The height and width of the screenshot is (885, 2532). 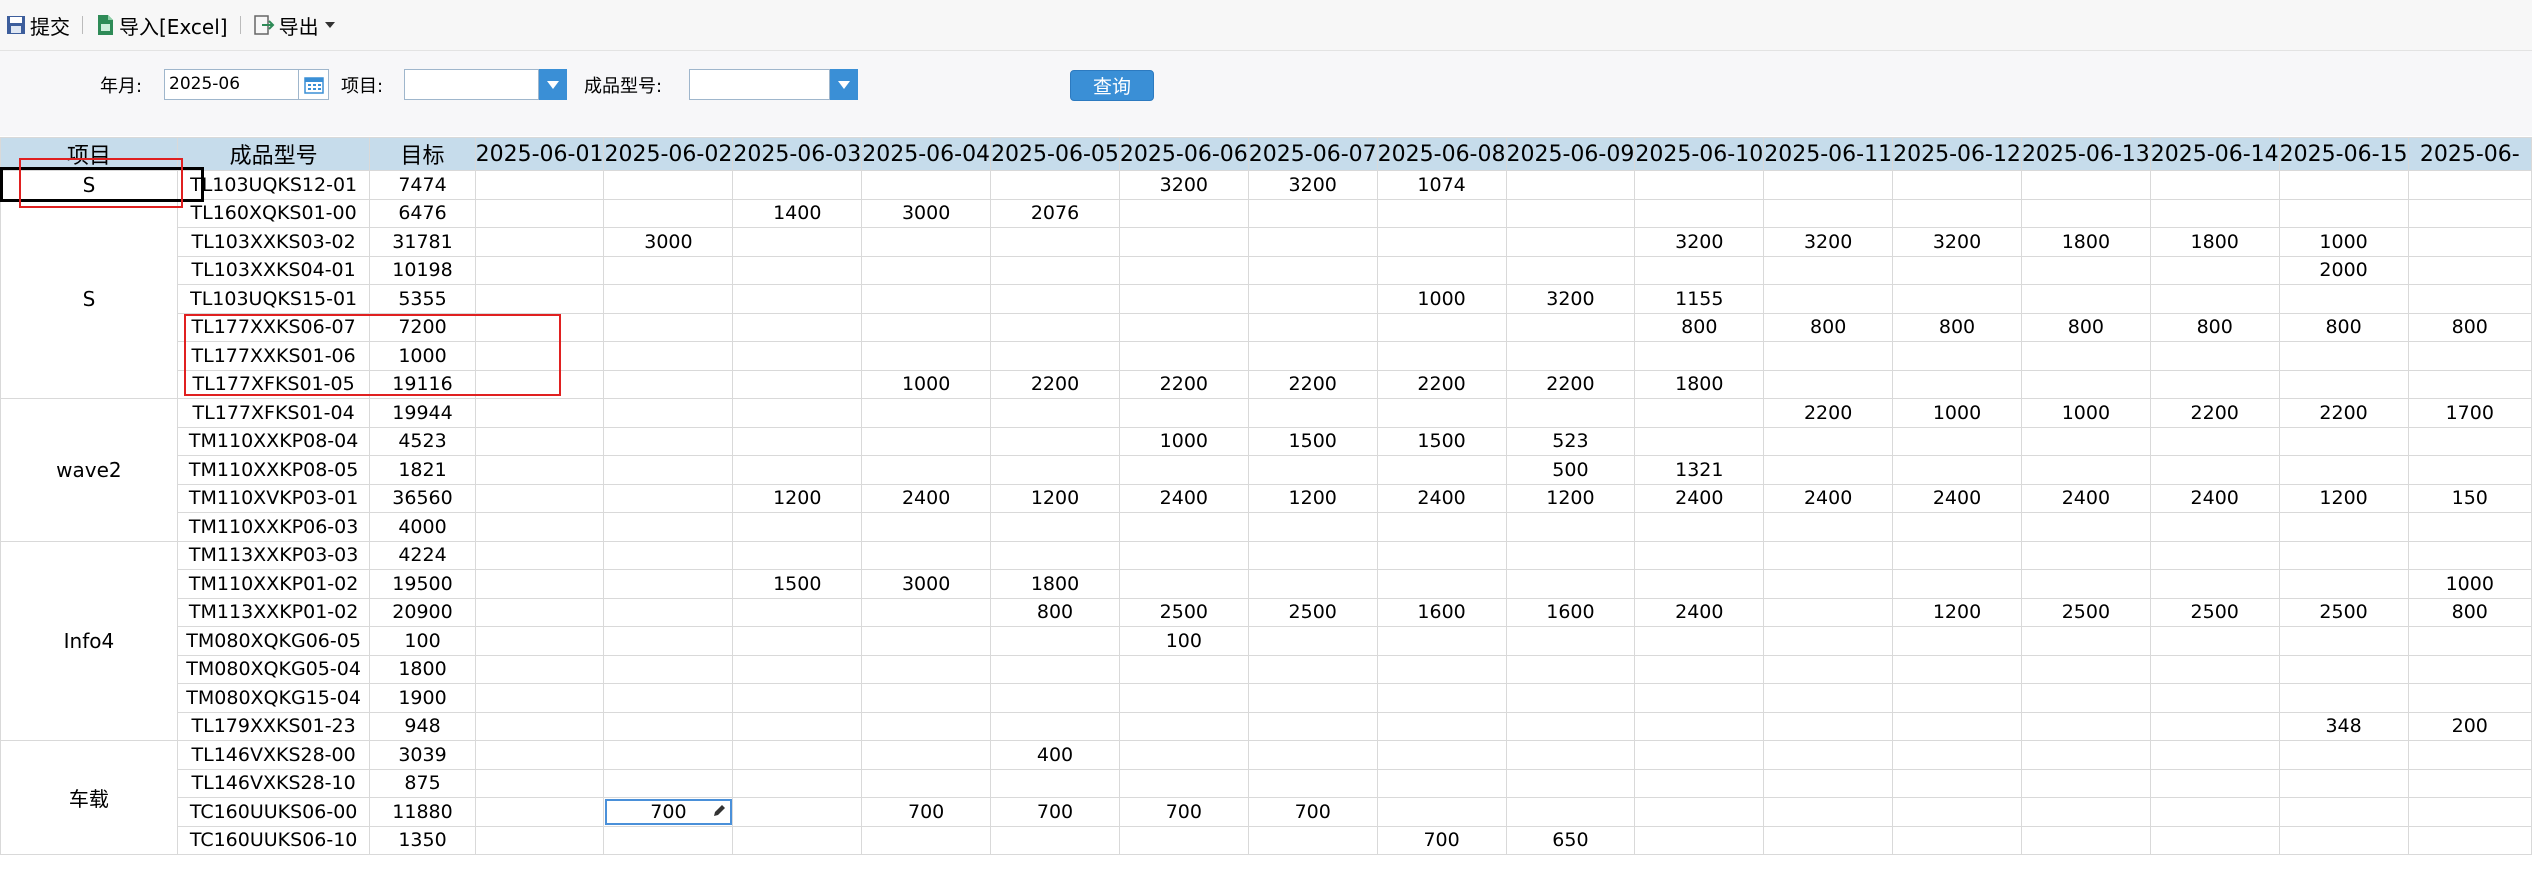 What do you see at coordinates (89, 154) in the screenshot?
I see `column-header-project: 项目` at bounding box center [89, 154].